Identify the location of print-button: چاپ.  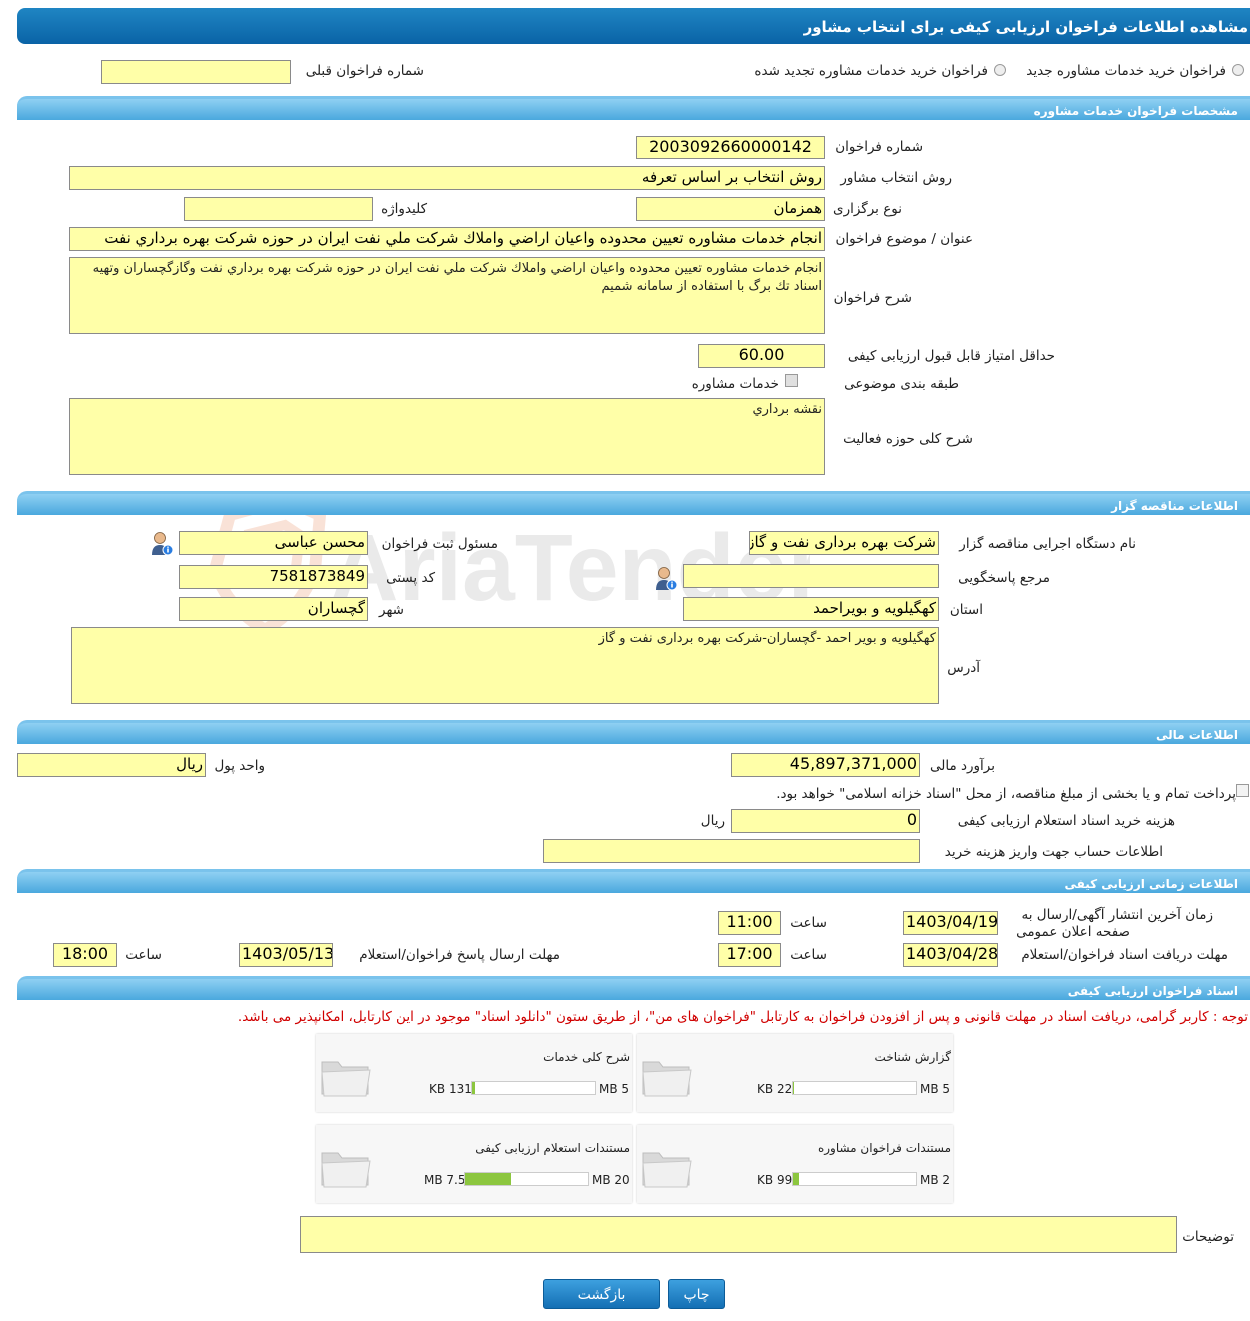
(696, 1294).